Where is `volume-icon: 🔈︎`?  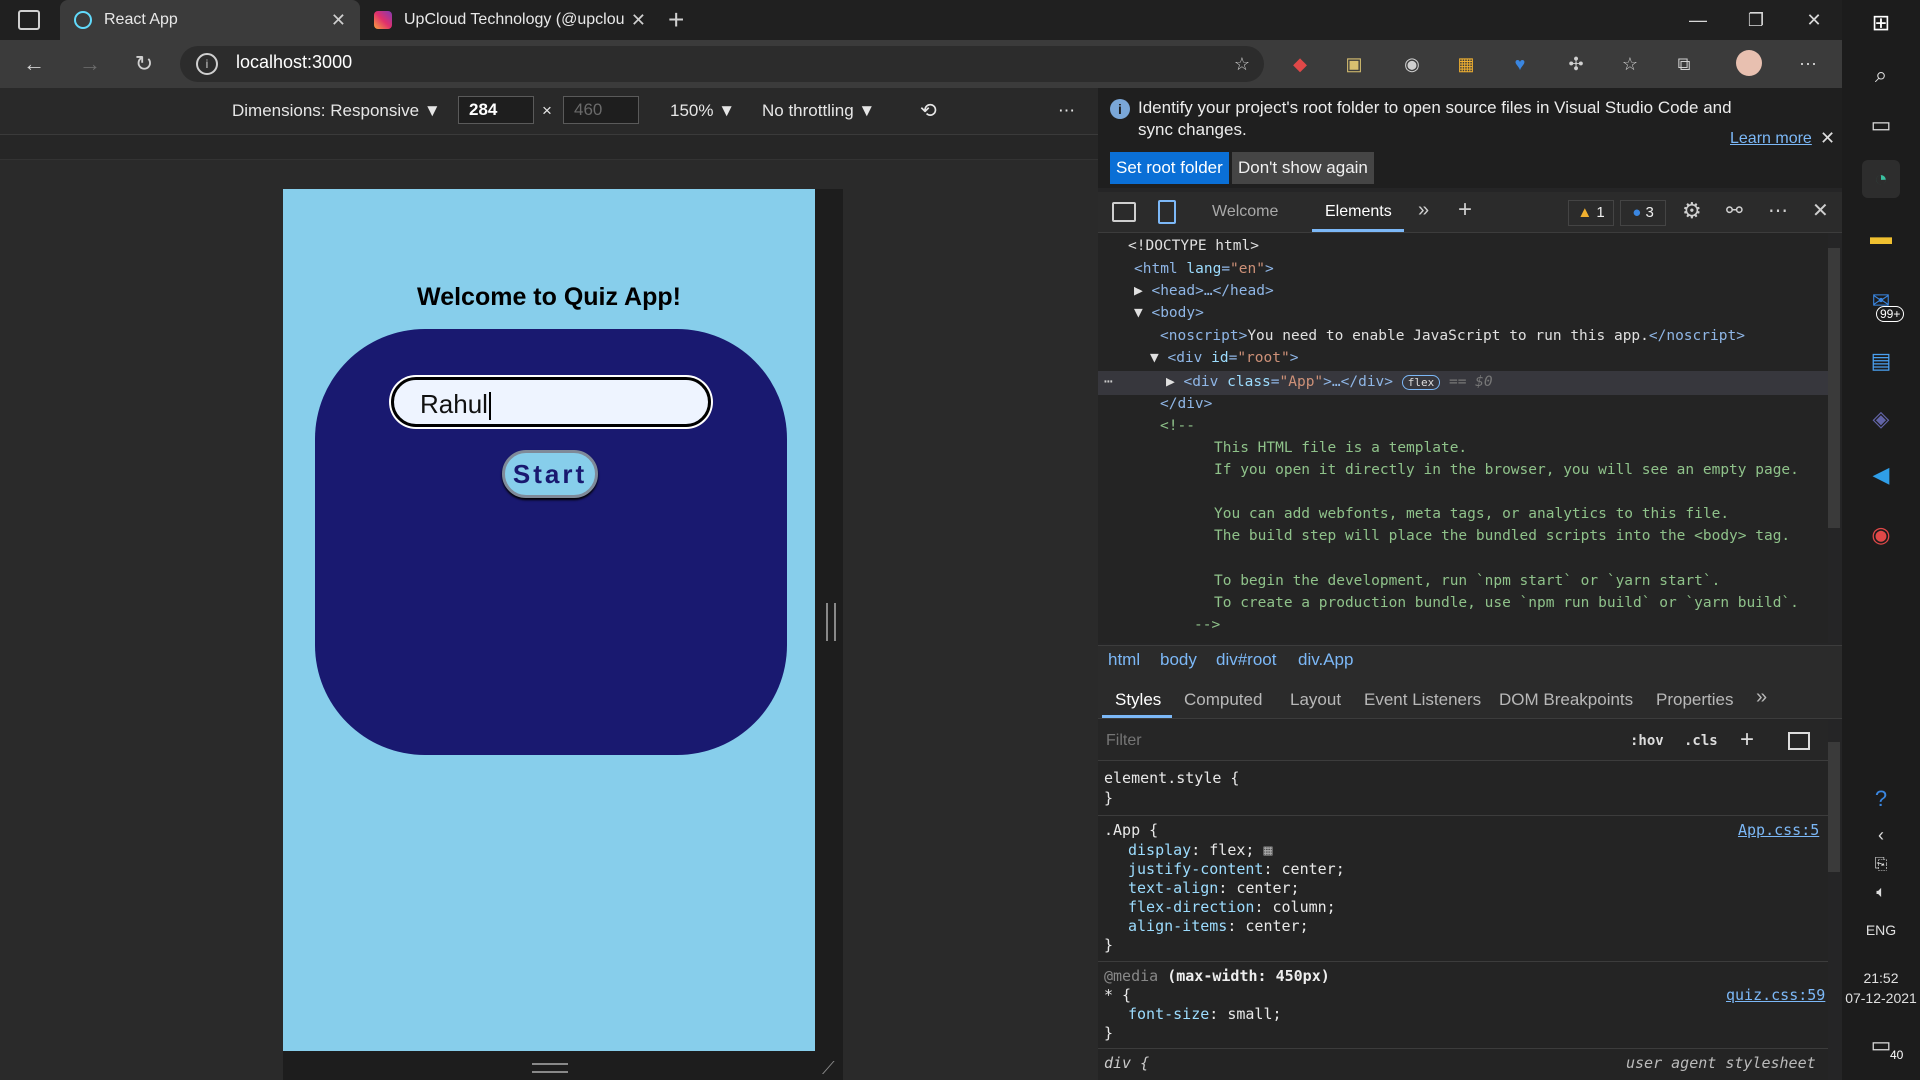 volume-icon: 🔈︎ is located at coordinates (1881, 893).